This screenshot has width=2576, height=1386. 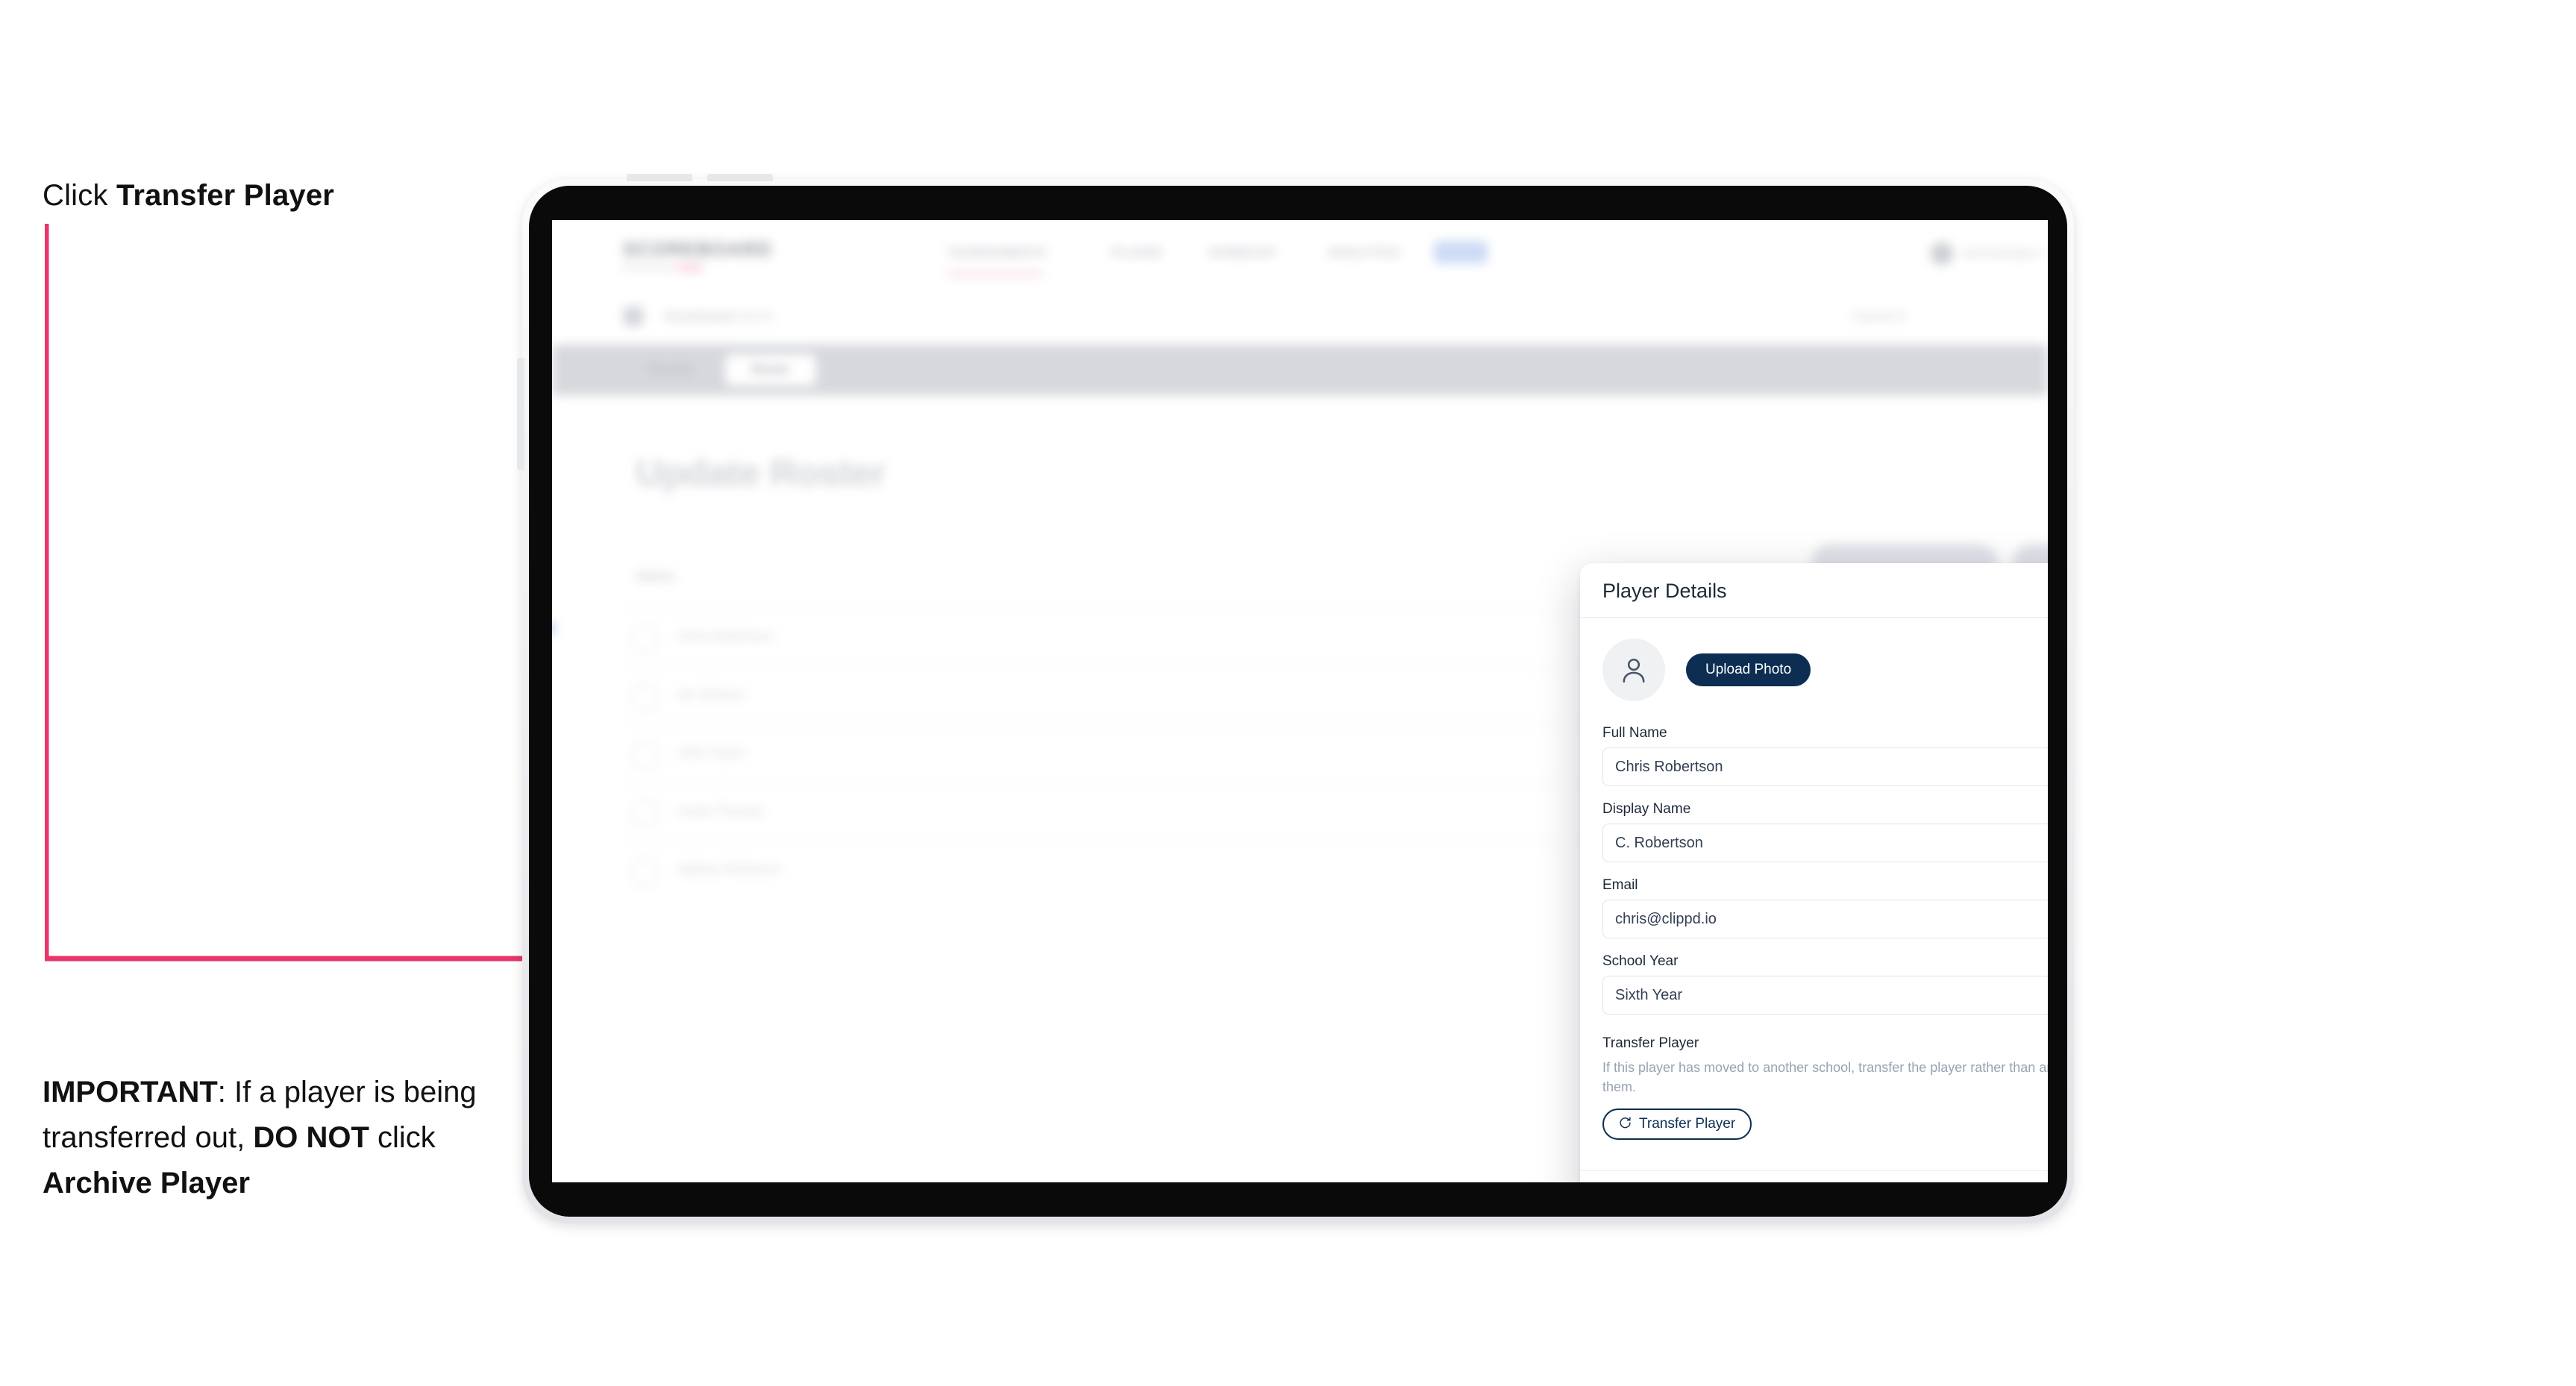 I want to click on breadcrumb: Scoreboard Admin, so click(x=719, y=316).